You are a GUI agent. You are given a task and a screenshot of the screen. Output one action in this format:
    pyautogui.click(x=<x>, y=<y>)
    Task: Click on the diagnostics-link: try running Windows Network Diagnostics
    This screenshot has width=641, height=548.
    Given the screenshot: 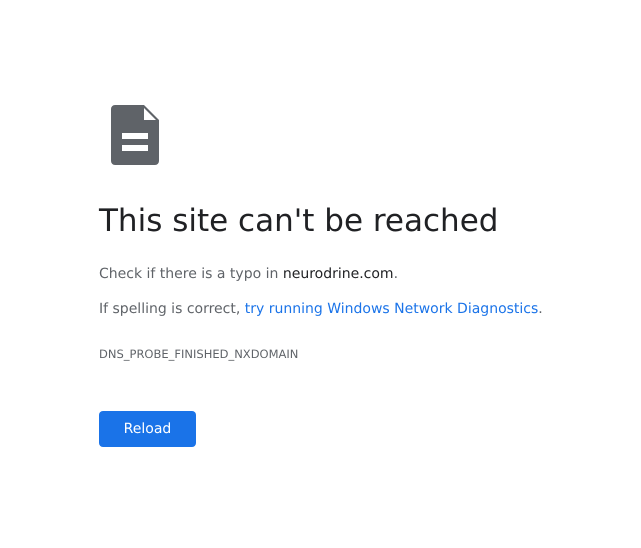 What is the action you would take?
    pyautogui.click(x=391, y=309)
    